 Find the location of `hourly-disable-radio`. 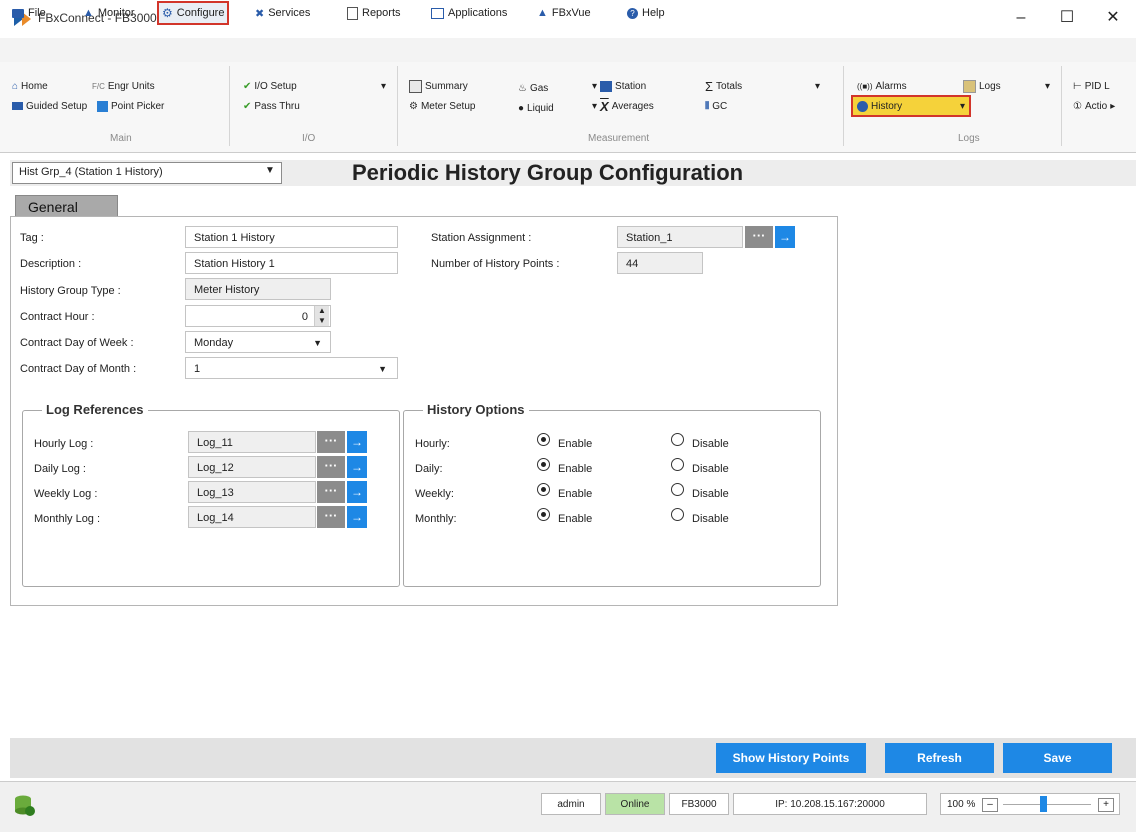

hourly-disable-radio is located at coordinates (677, 439).